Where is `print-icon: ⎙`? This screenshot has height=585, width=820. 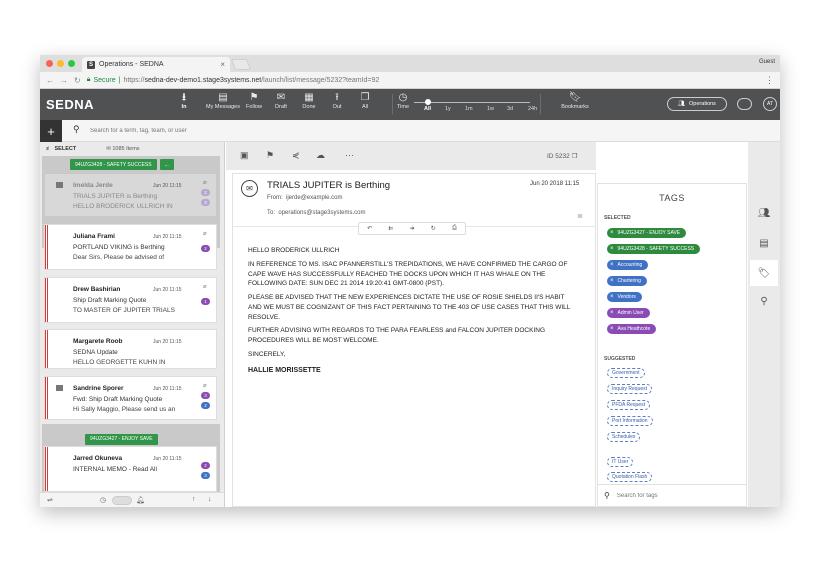
print-icon: ⎙ is located at coordinates (454, 228).